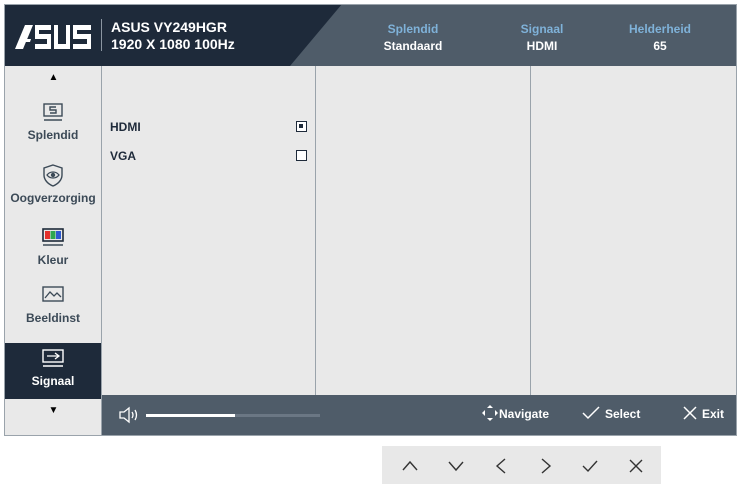 This screenshot has height=484, width=741. Describe the element at coordinates (524, 414) in the screenshot. I see `hint-navigate-label: Navigate` at that location.